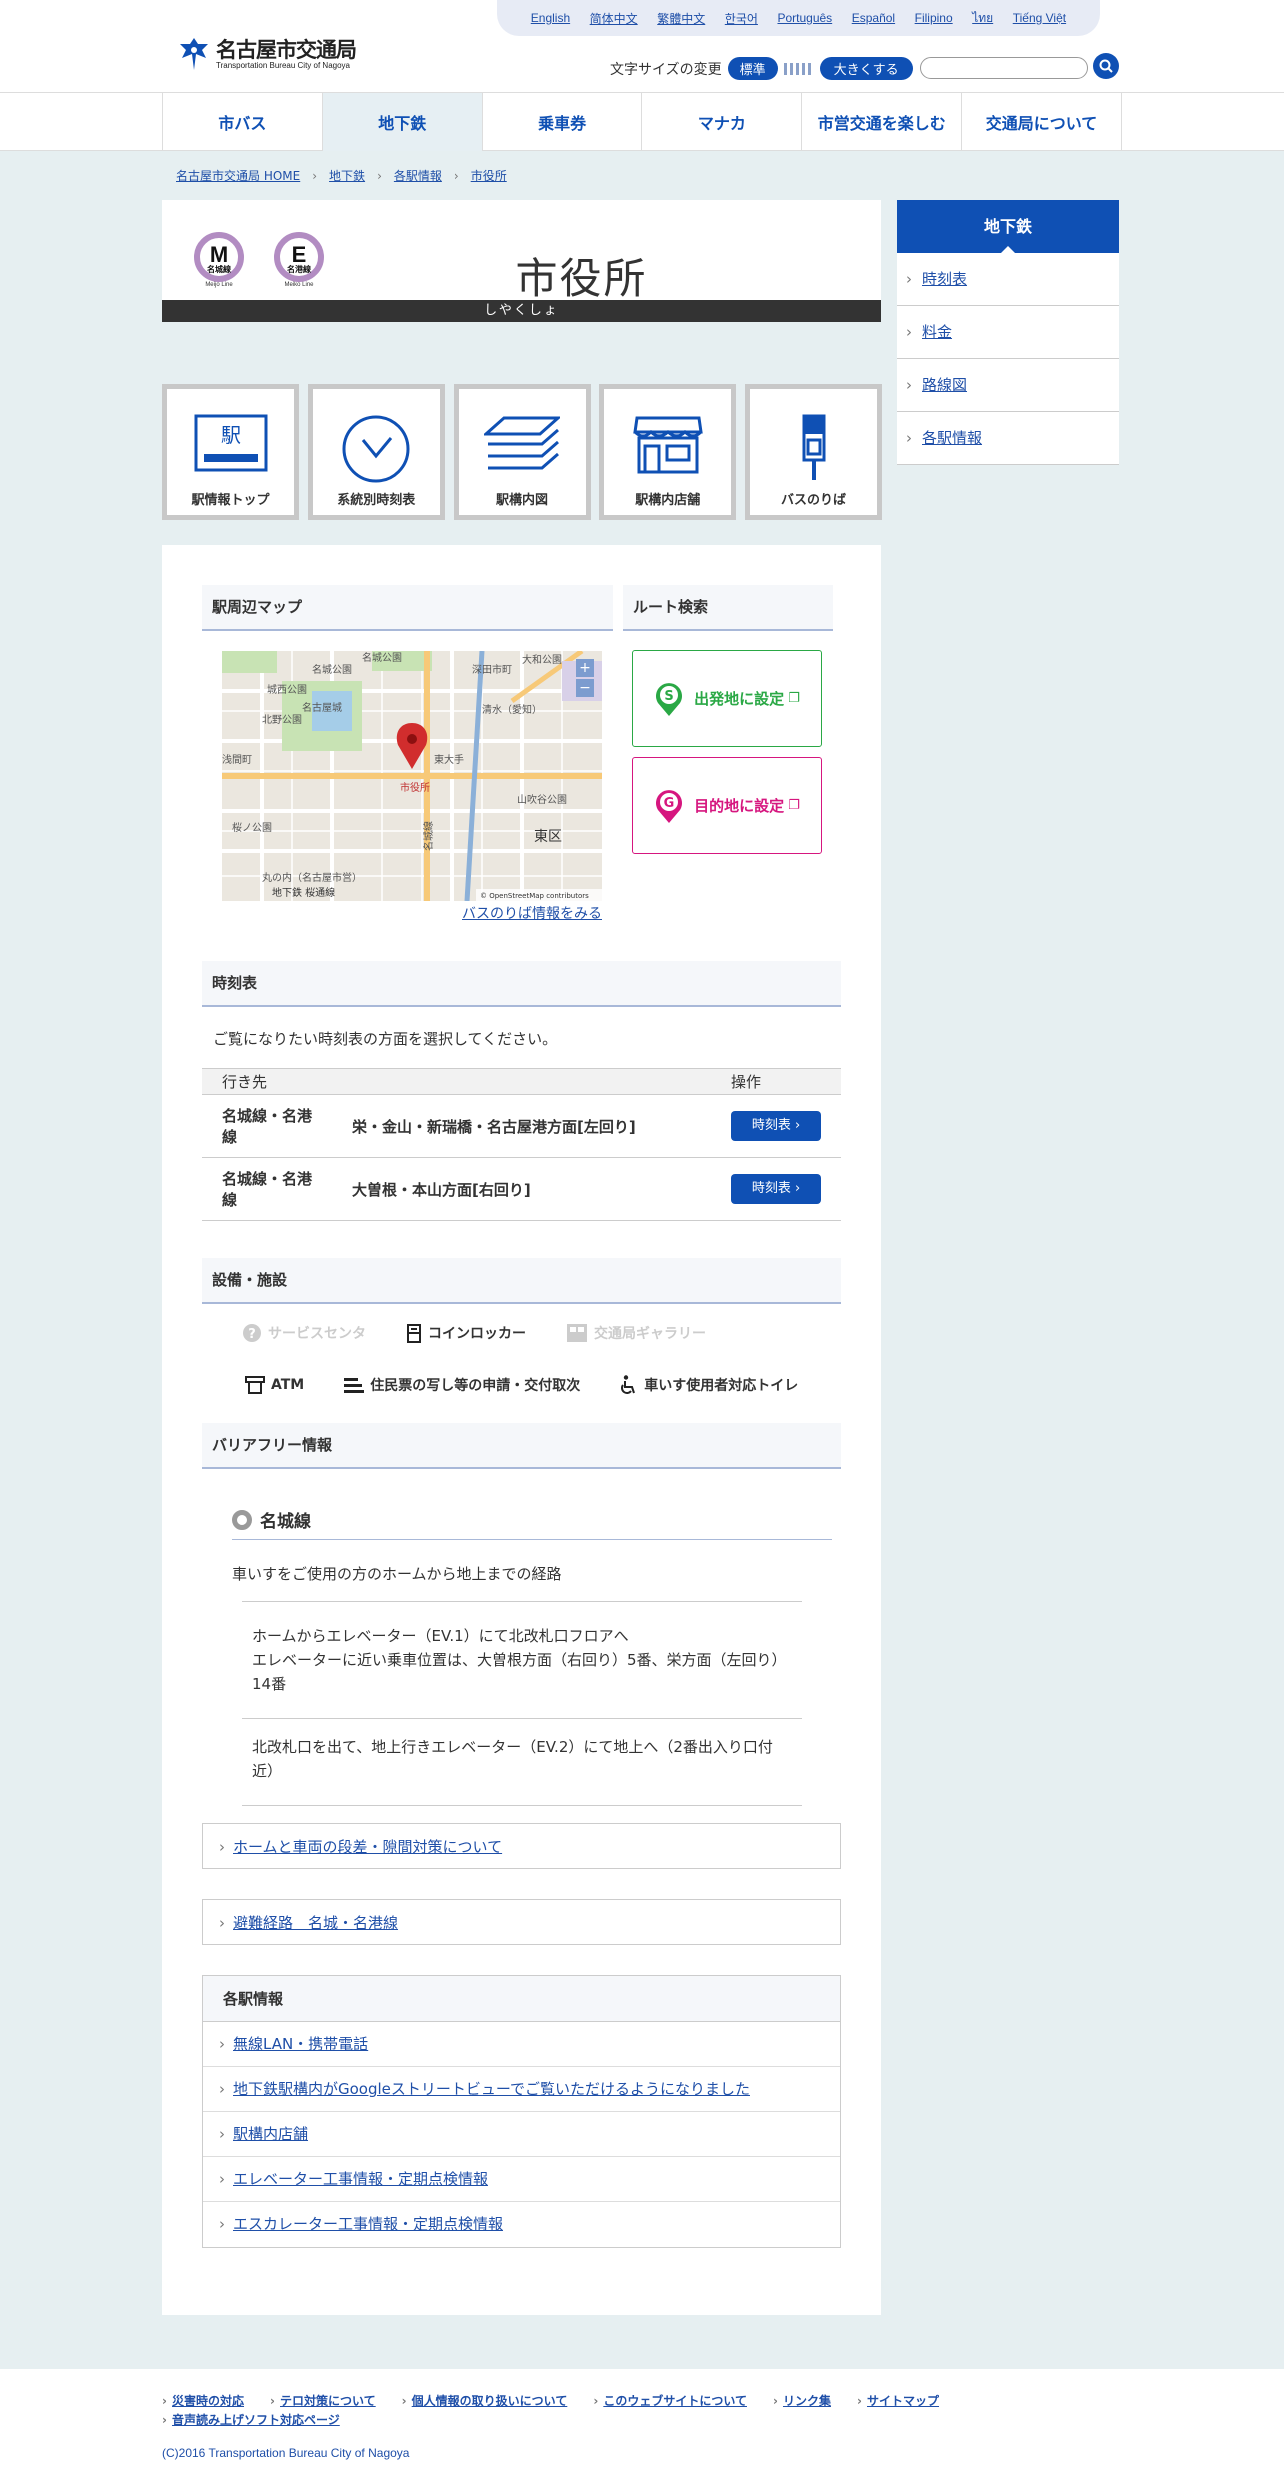 The image size is (1284, 2483). I want to click on map-label: 名古屋城, so click(322, 707).